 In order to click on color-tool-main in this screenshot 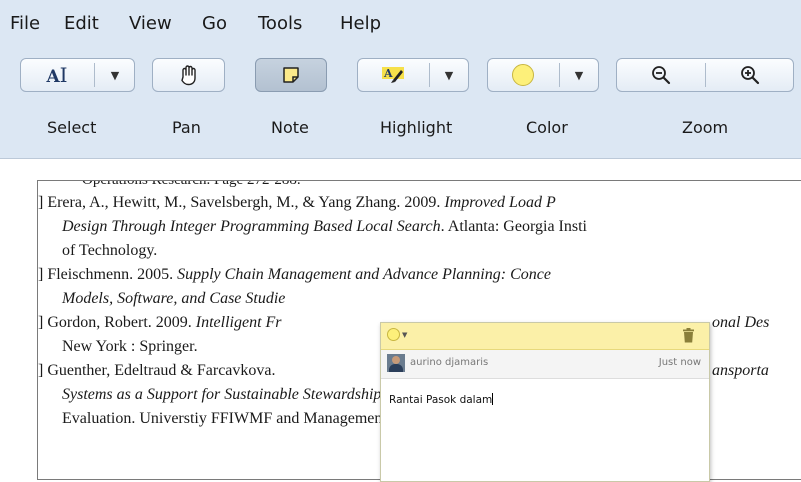, I will do `click(523, 75)`.